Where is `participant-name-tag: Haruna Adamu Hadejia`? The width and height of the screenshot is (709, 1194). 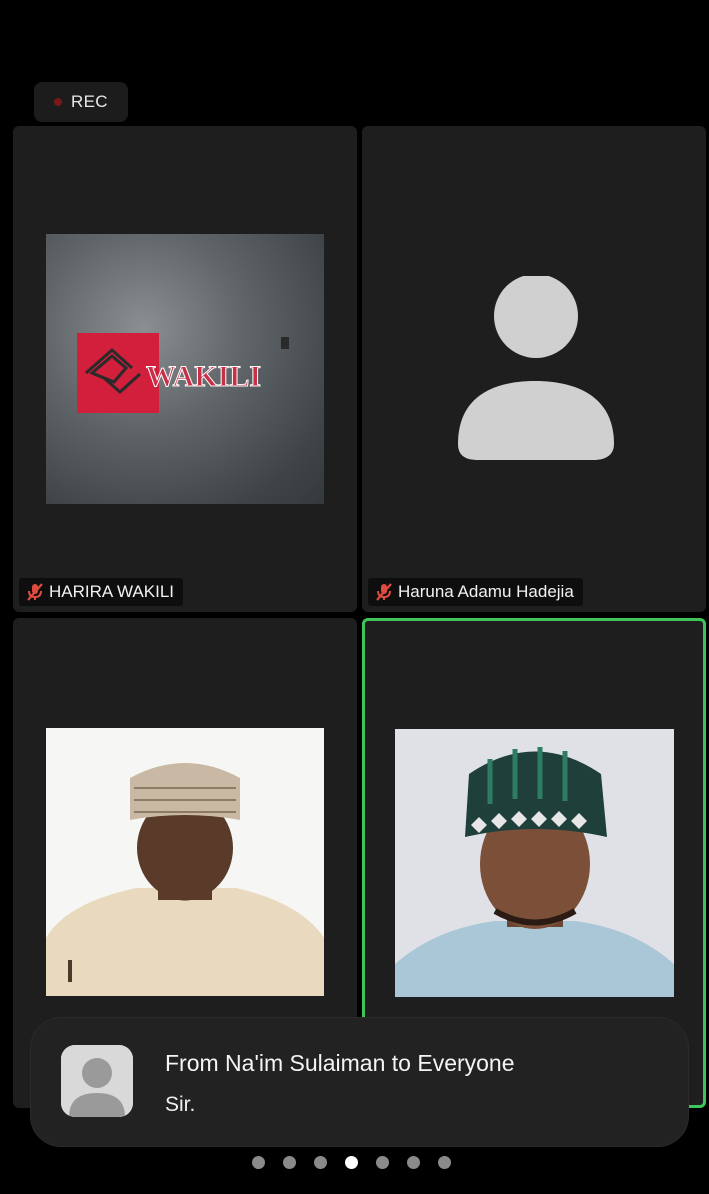
participant-name-tag: Haruna Adamu Hadejia is located at coordinates (475, 592).